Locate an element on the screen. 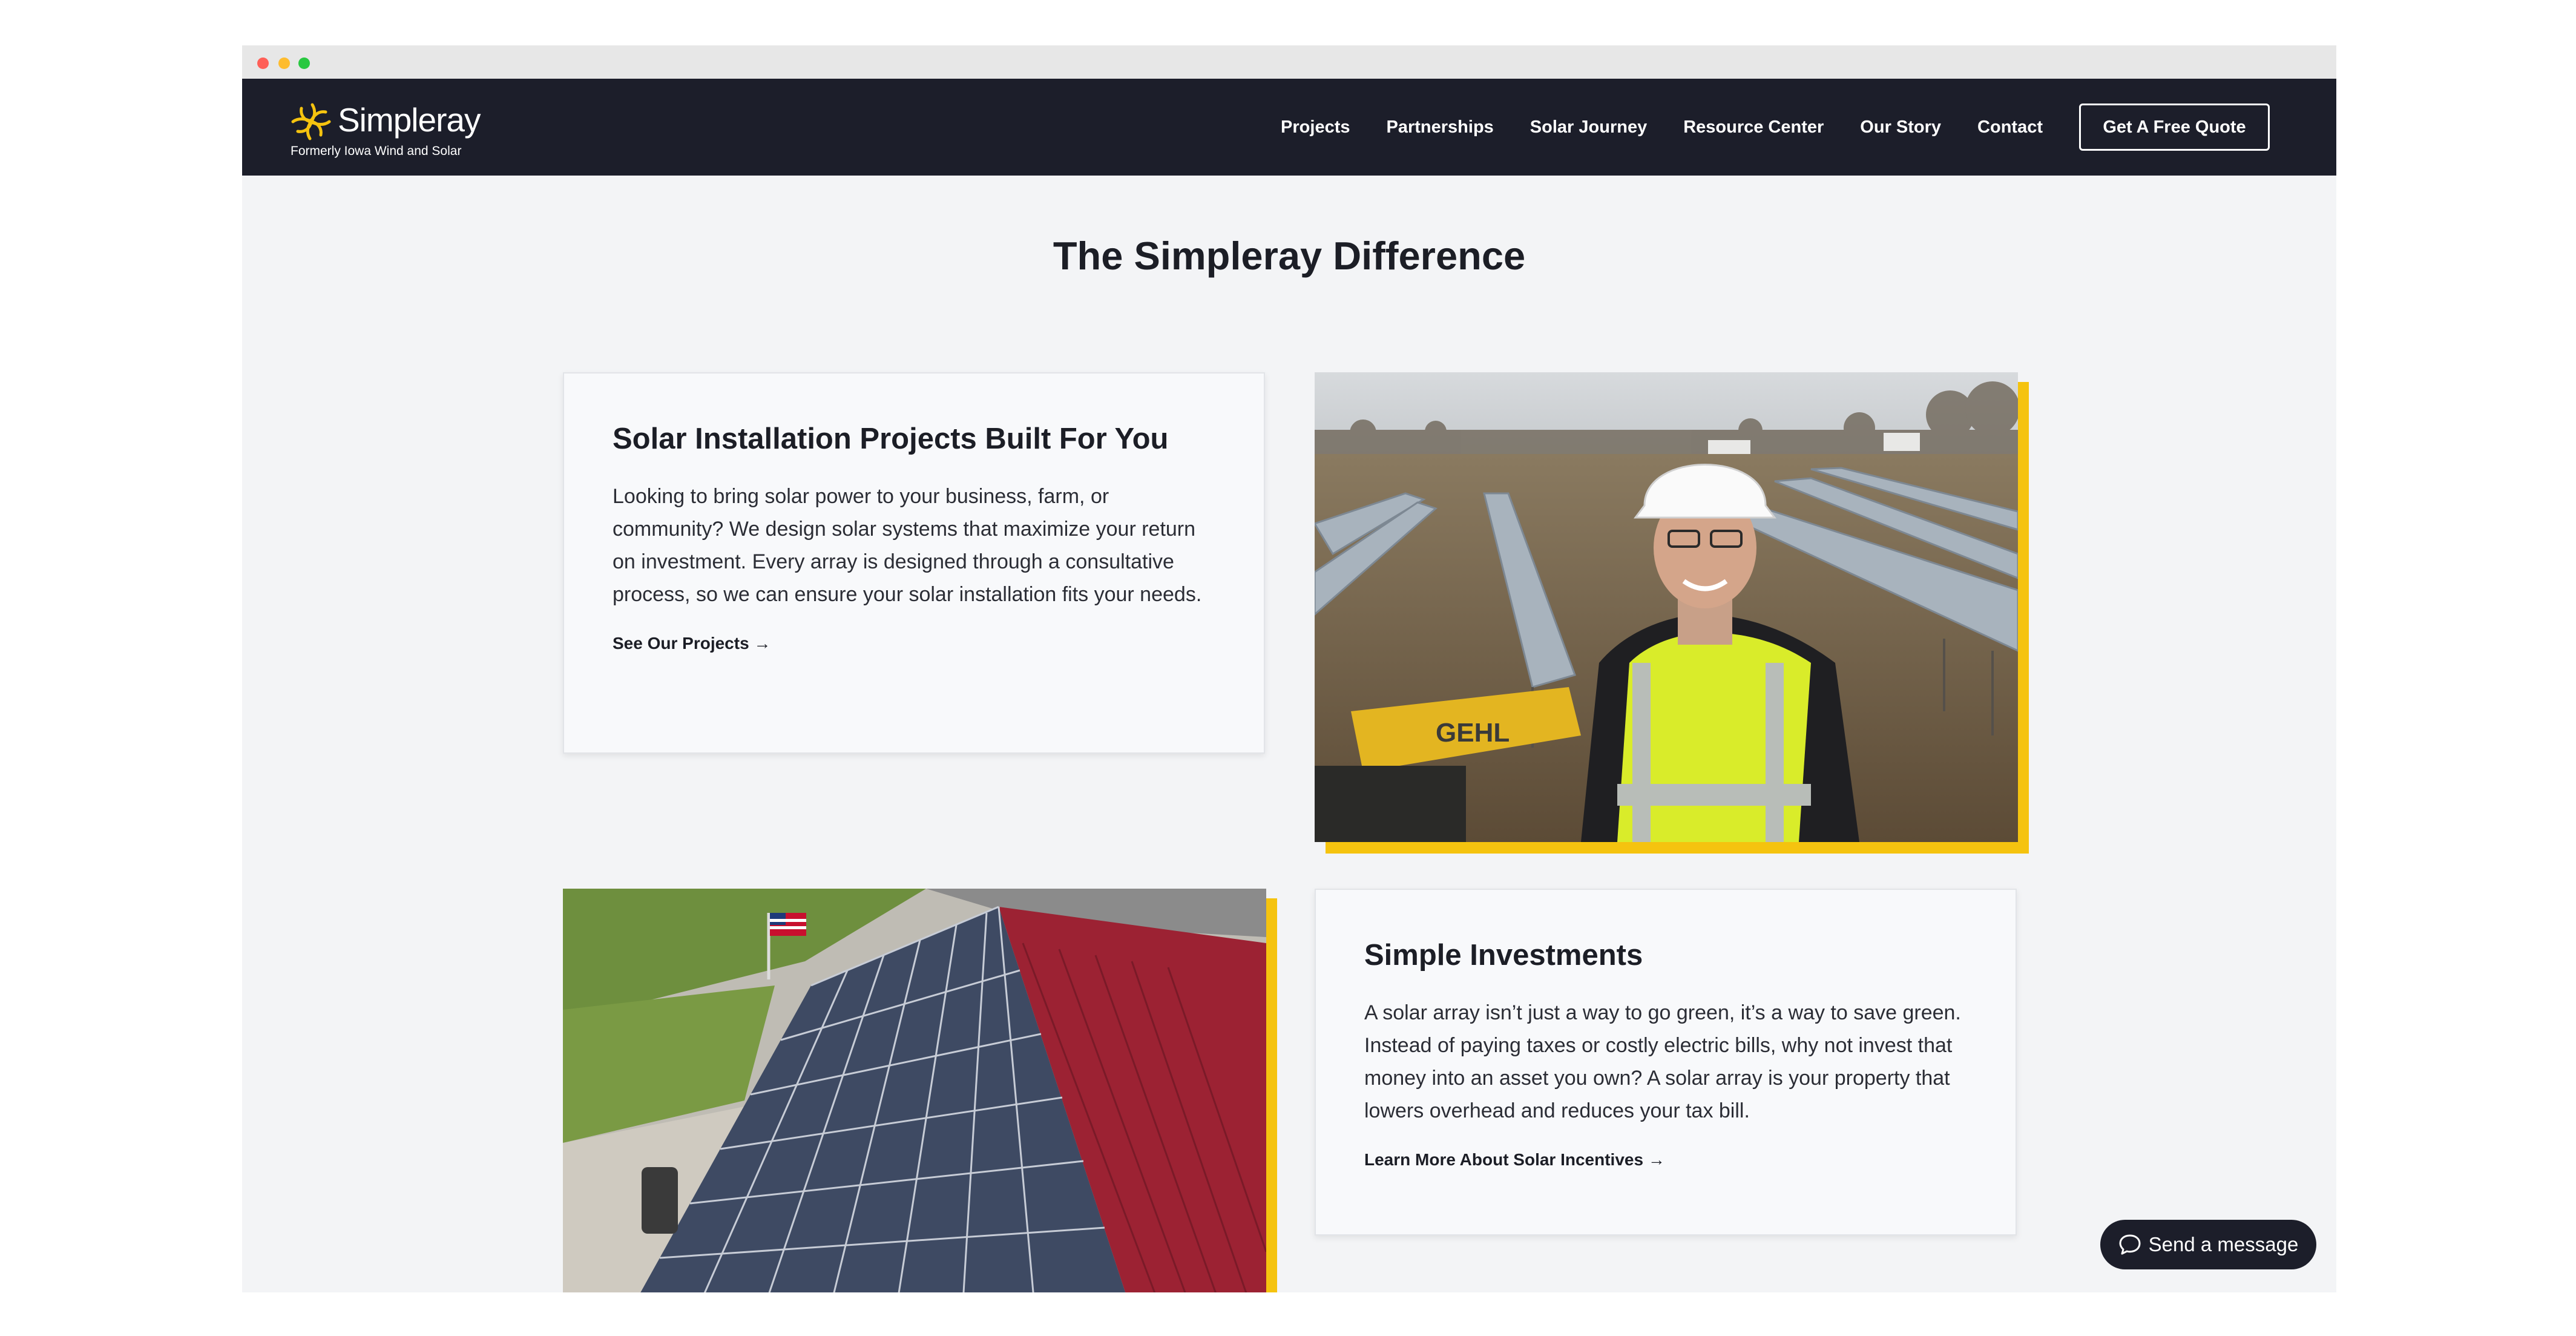 The width and height of the screenshot is (2576, 1336). nav-link-resource-center: Resource Center is located at coordinates (1753, 127).